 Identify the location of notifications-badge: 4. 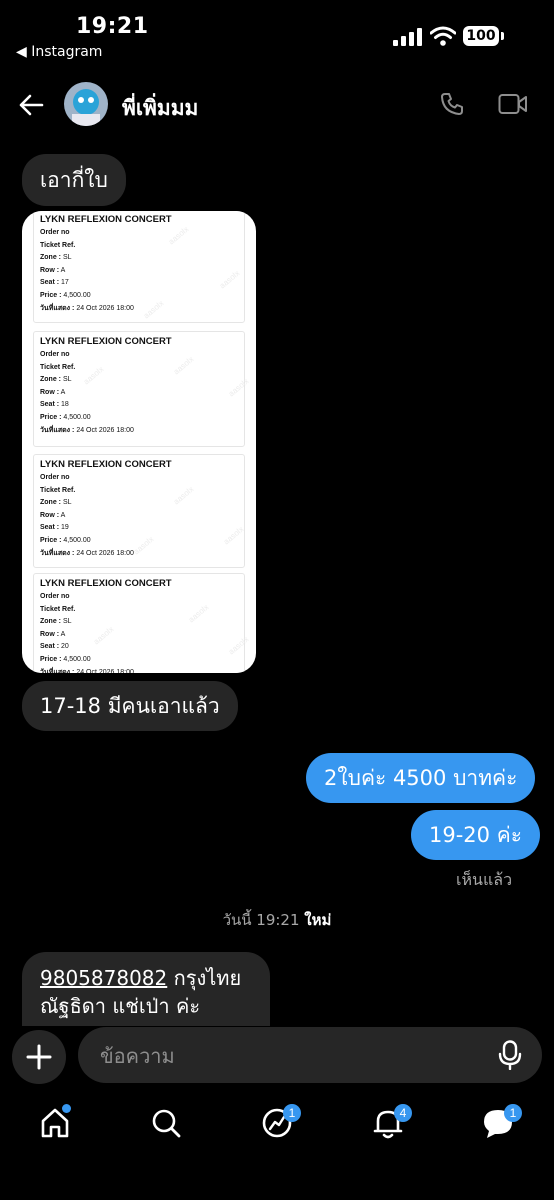
(403, 1113).